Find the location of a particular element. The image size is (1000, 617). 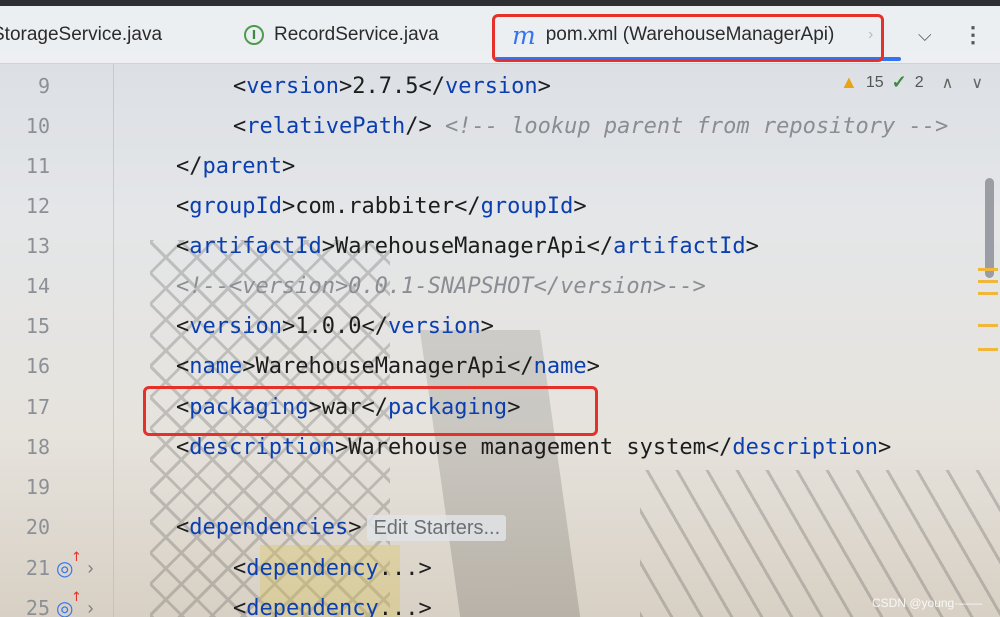

code-text: <version>2.7.5</version> is located at coordinates (392, 86).